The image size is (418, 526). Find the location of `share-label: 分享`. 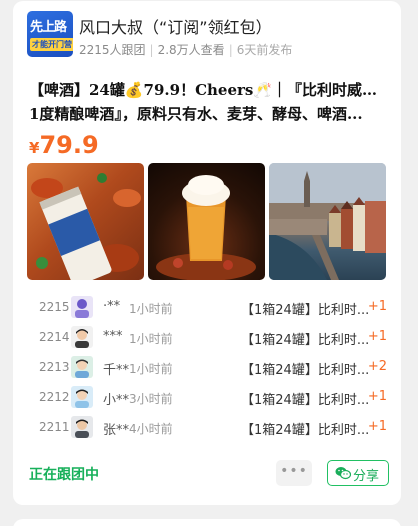

share-label: 分享 is located at coordinates (366, 476).